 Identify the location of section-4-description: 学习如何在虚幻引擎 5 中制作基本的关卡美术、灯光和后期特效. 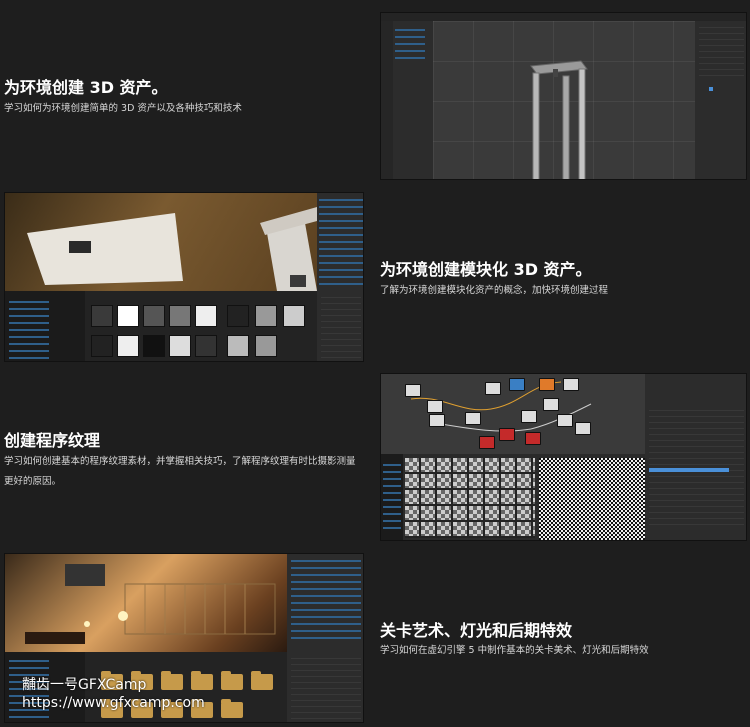
(514, 650).